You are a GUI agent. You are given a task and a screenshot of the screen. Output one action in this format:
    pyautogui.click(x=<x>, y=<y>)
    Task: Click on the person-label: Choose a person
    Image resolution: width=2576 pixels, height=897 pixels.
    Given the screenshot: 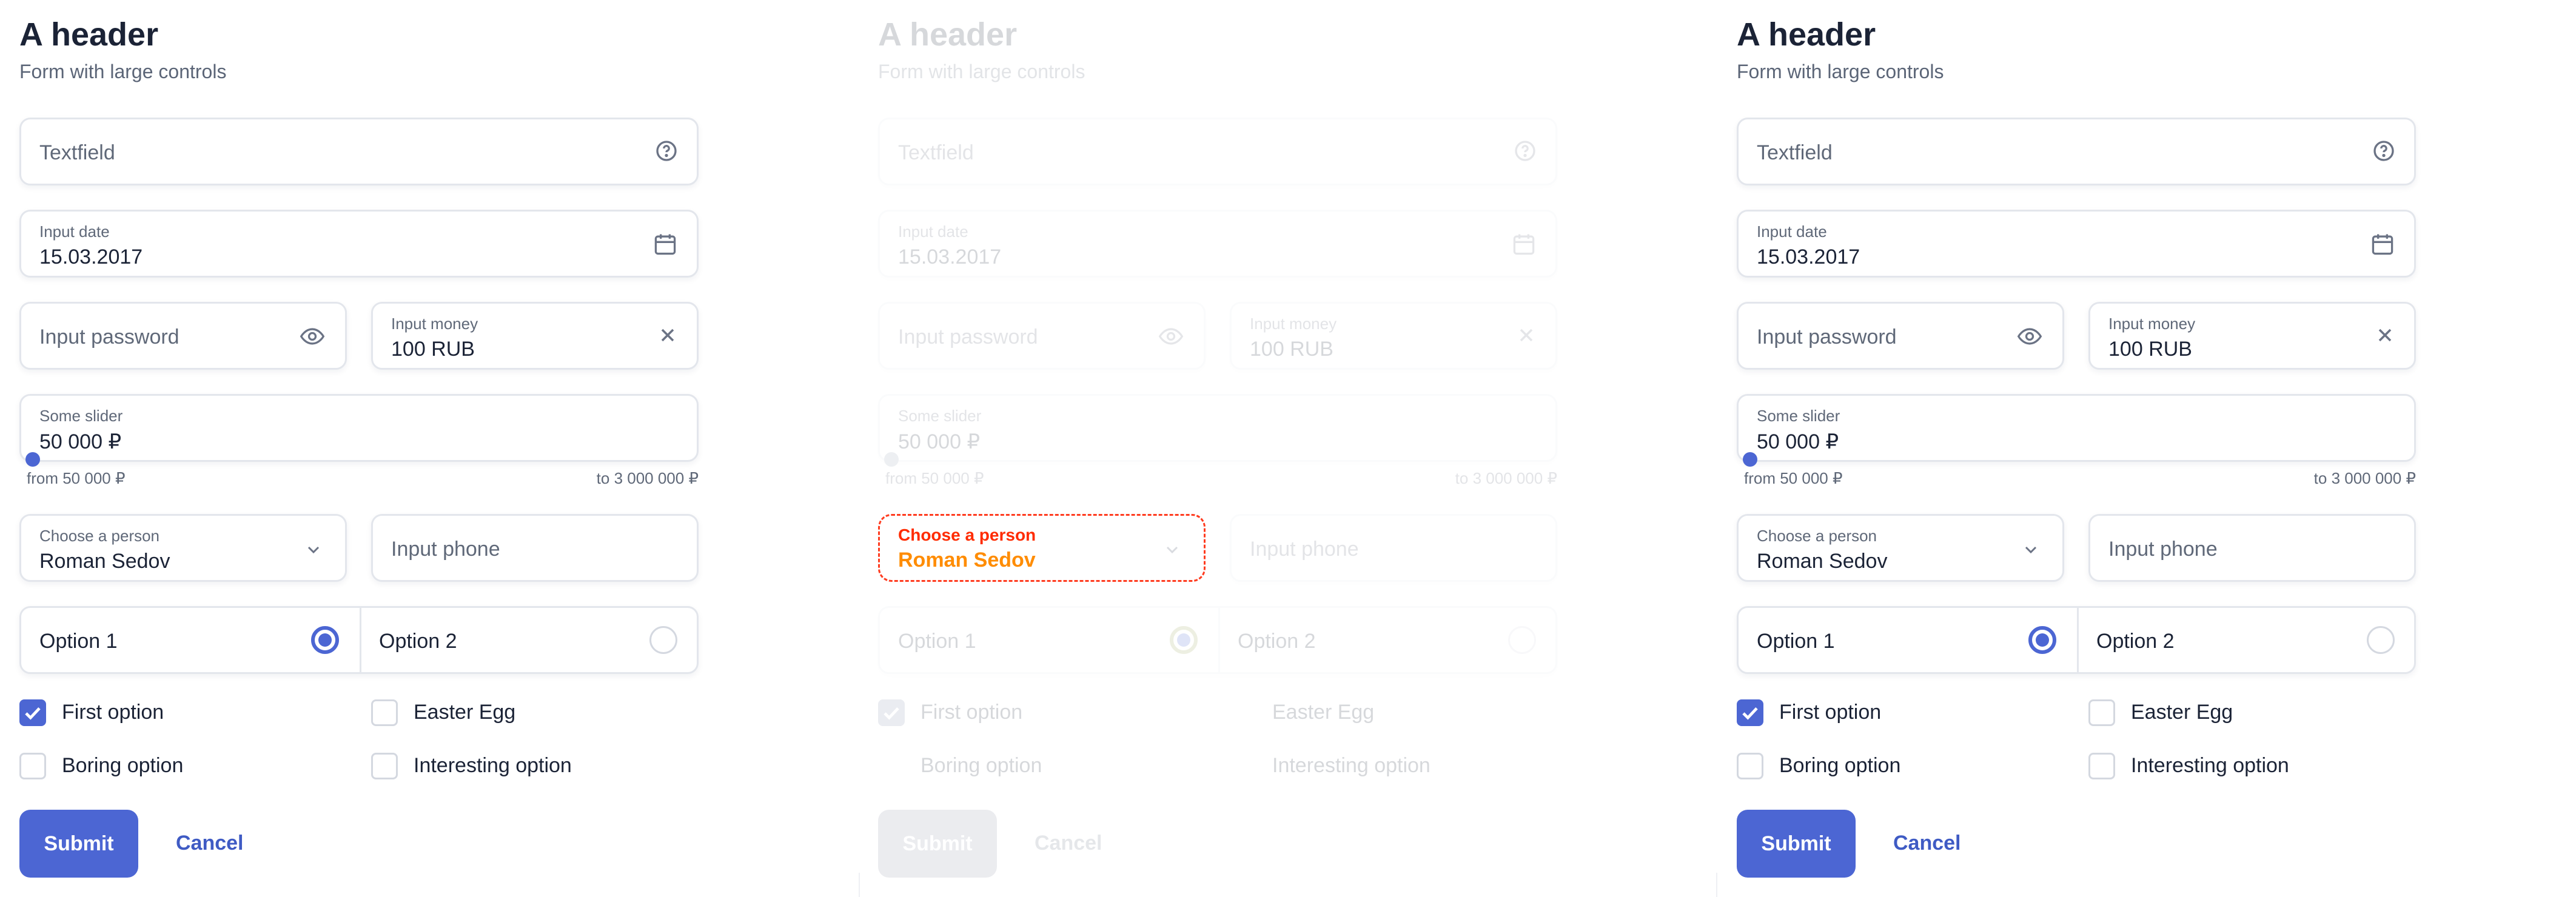 What is the action you would take?
    pyautogui.click(x=1817, y=536)
    